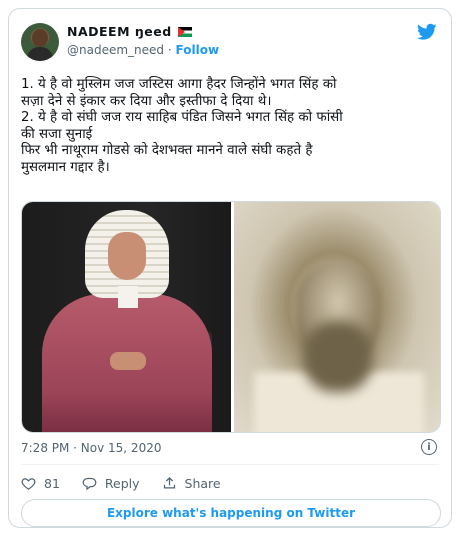 The width and height of the screenshot is (462, 541). What do you see at coordinates (429, 447) in the screenshot?
I see `info-icon: i` at bounding box center [429, 447].